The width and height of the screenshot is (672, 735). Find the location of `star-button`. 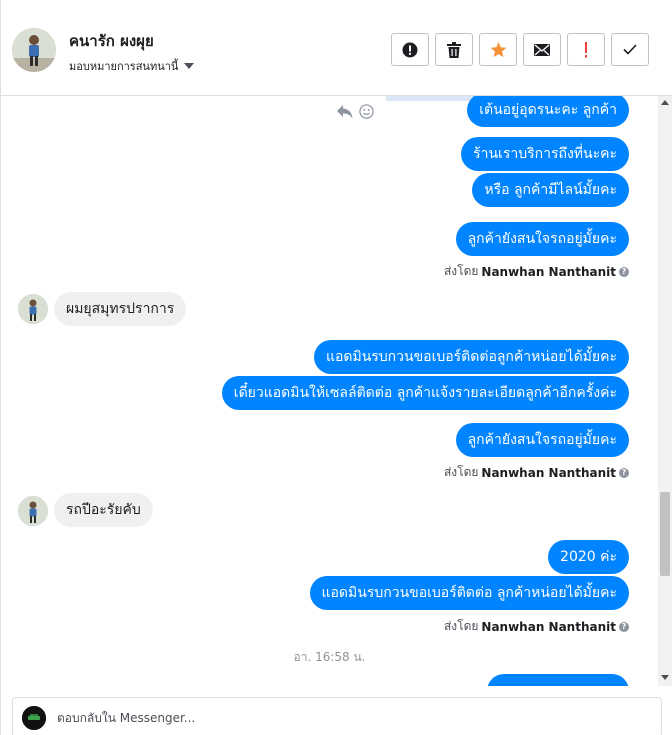

star-button is located at coordinates (498, 49).